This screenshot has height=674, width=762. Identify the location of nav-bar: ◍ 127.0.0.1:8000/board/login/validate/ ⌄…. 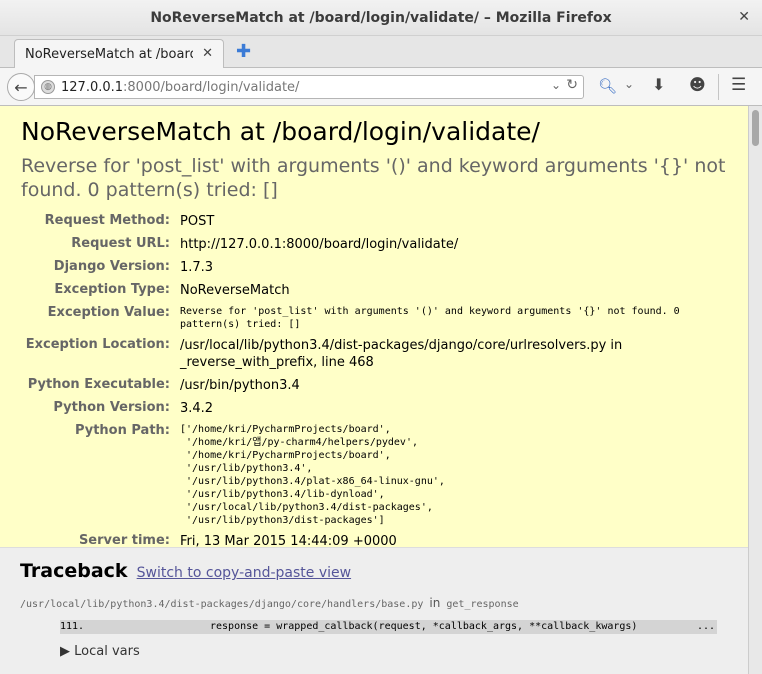
(381, 87).